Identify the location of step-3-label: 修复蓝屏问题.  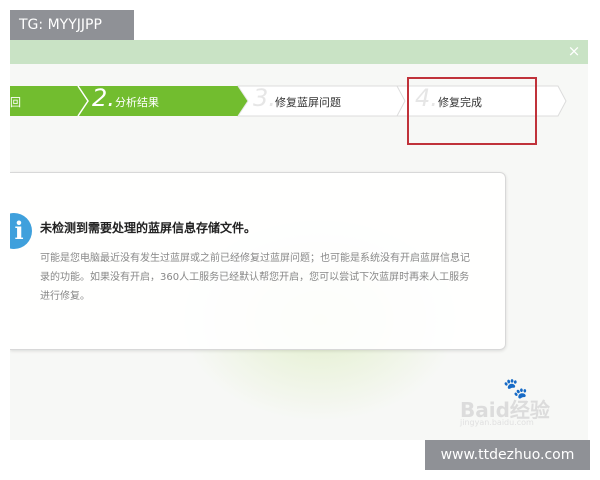
(308, 102).